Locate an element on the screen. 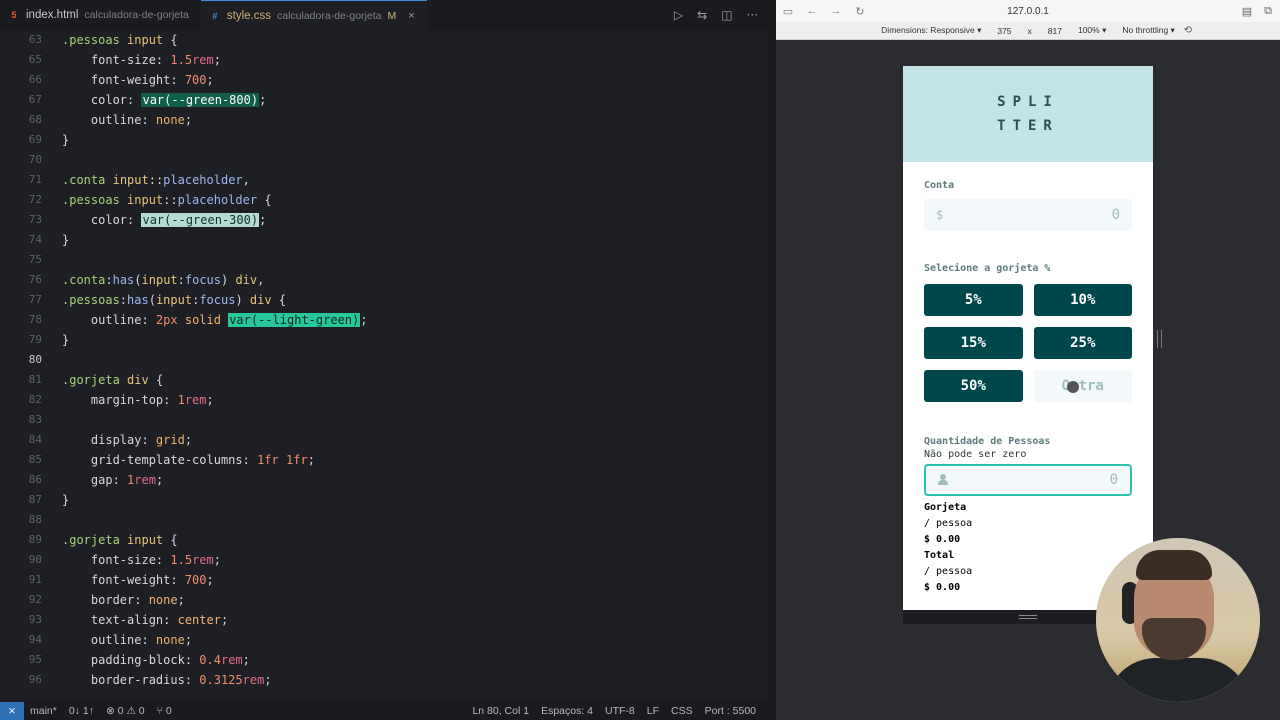 This screenshot has height=720, width=1280. code-line: 74} is located at coordinates (49, 240).